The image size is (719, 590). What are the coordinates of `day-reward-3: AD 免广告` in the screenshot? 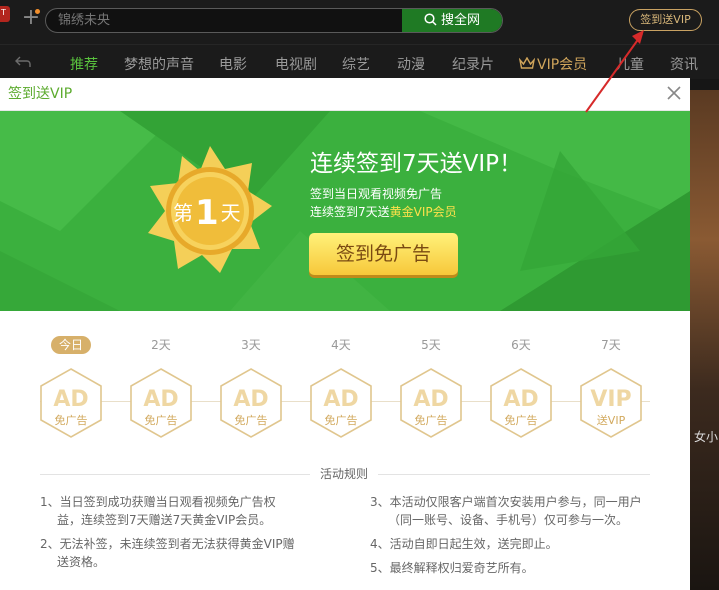 It's located at (251, 403).